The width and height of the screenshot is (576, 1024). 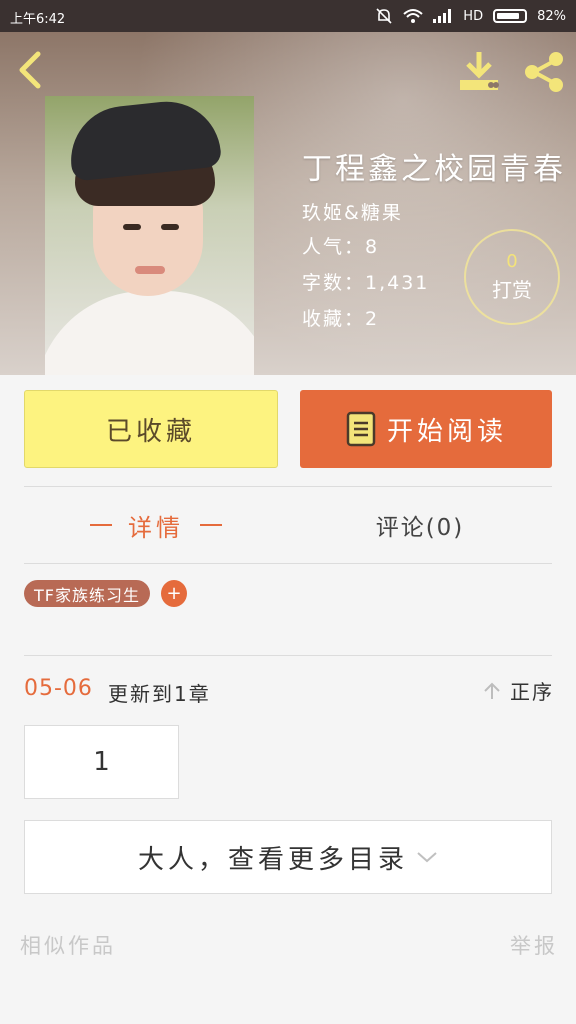 I want to click on arrow-up-icon, so click(x=492, y=690).